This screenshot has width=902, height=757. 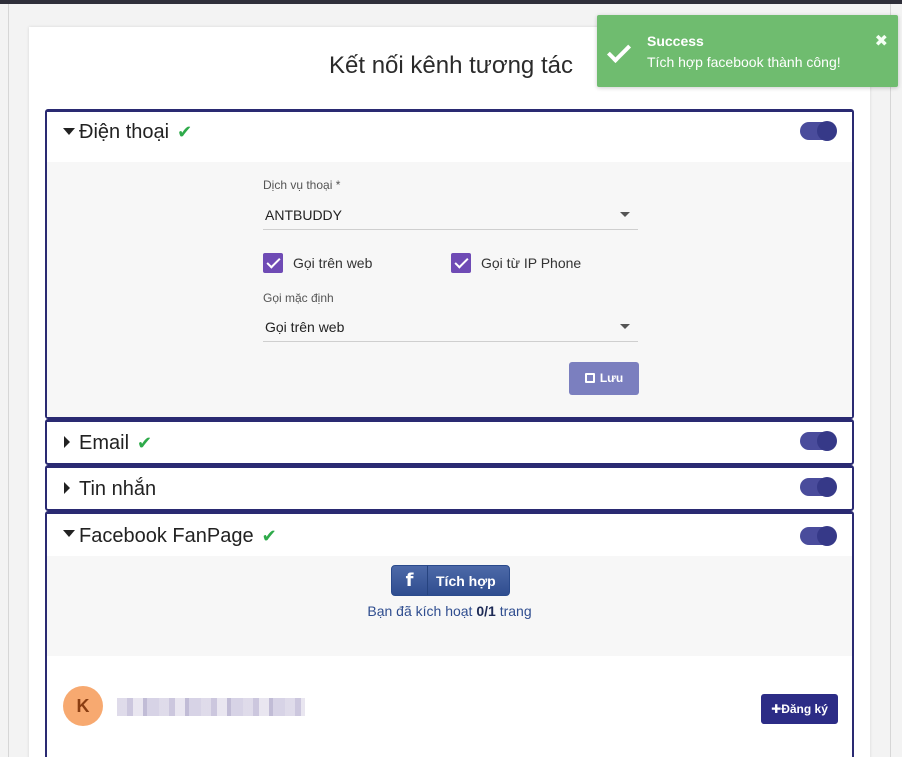 What do you see at coordinates (118, 489) in the screenshot?
I see `panel-sms-title: Tin nhắn` at bounding box center [118, 489].